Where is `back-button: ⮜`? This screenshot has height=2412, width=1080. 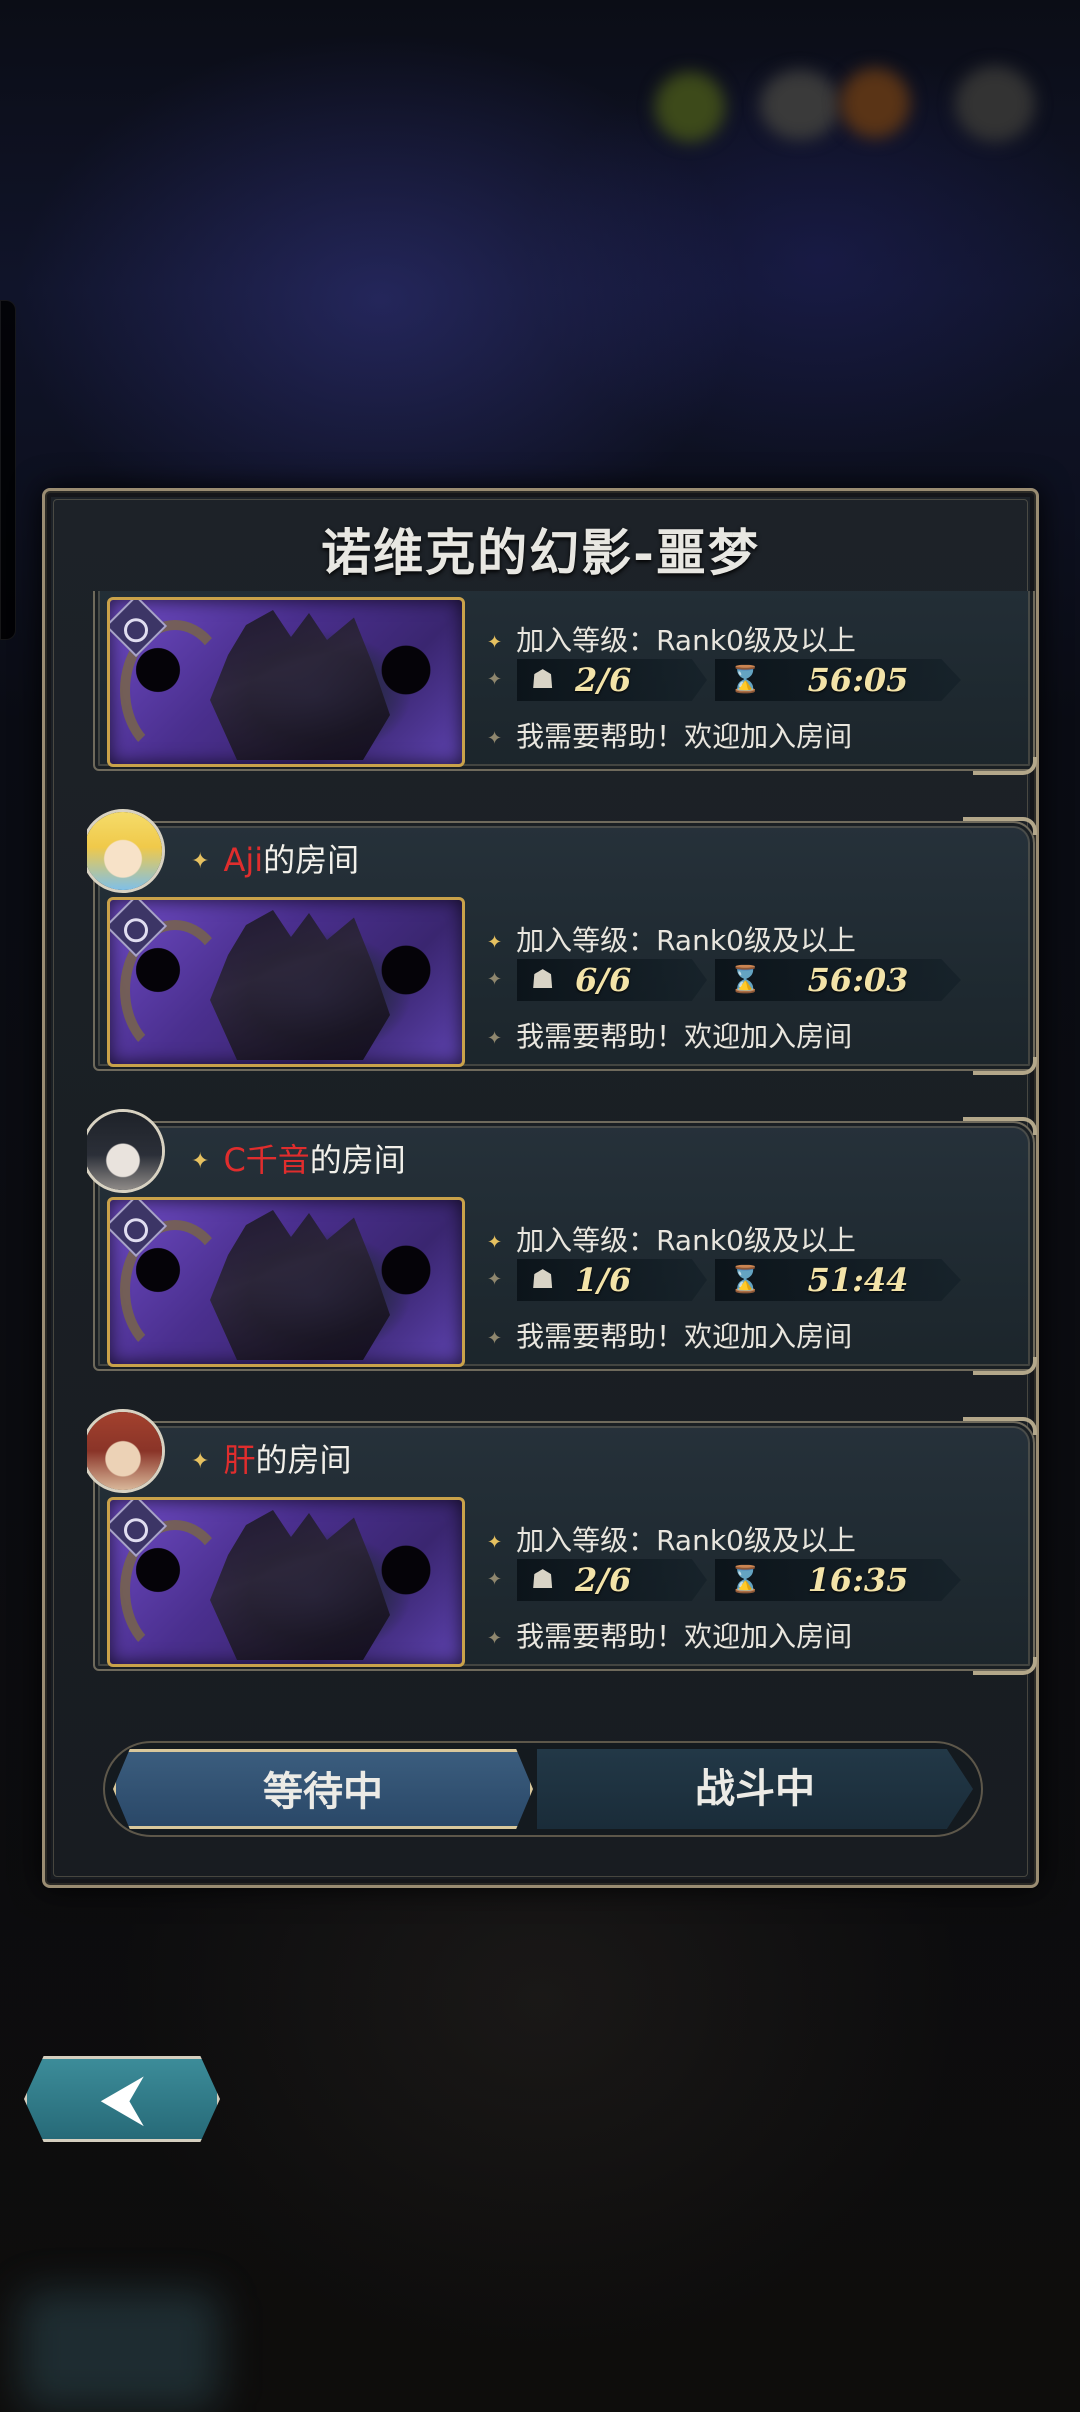 back-button: ⮜ is located at coordinates (122, 2099).